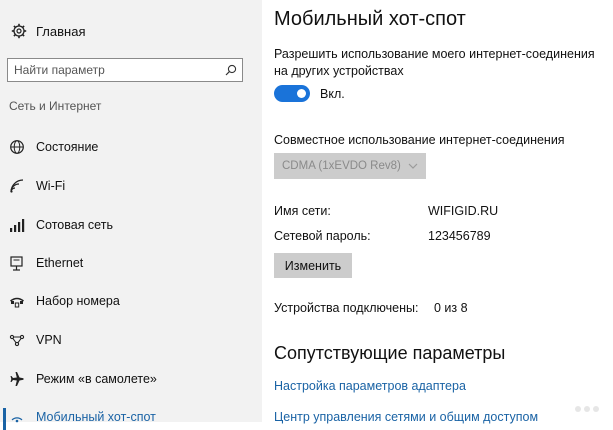 The width and height of the screenshot is (613, 430). I want to click on search-box, so click(125, 70).